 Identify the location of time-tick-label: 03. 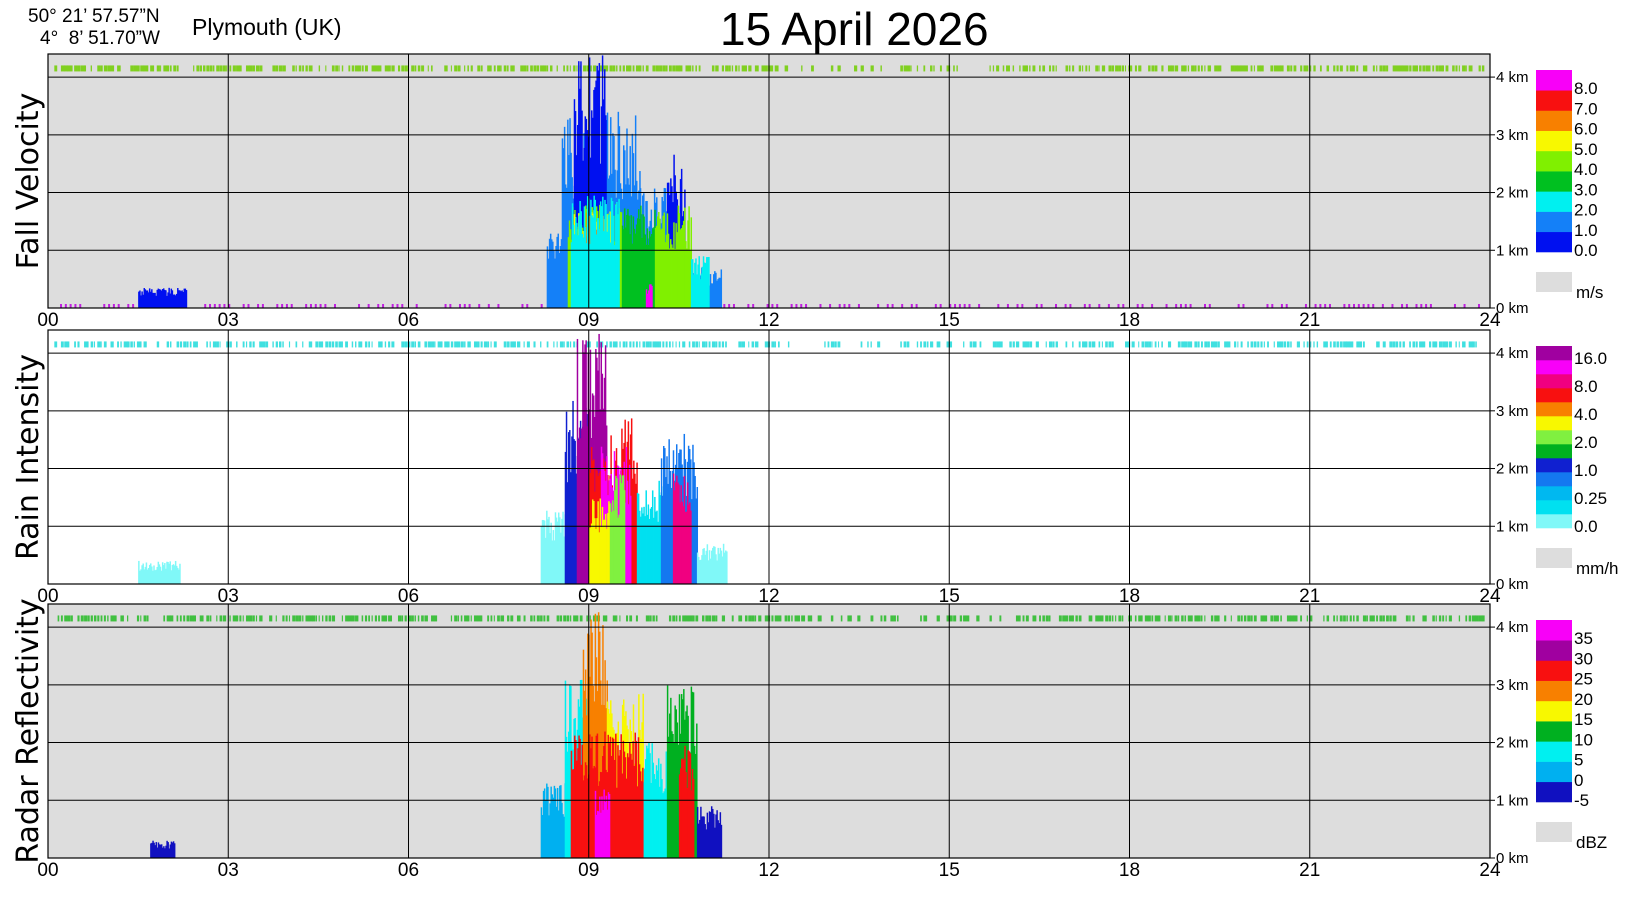
(228, 870).